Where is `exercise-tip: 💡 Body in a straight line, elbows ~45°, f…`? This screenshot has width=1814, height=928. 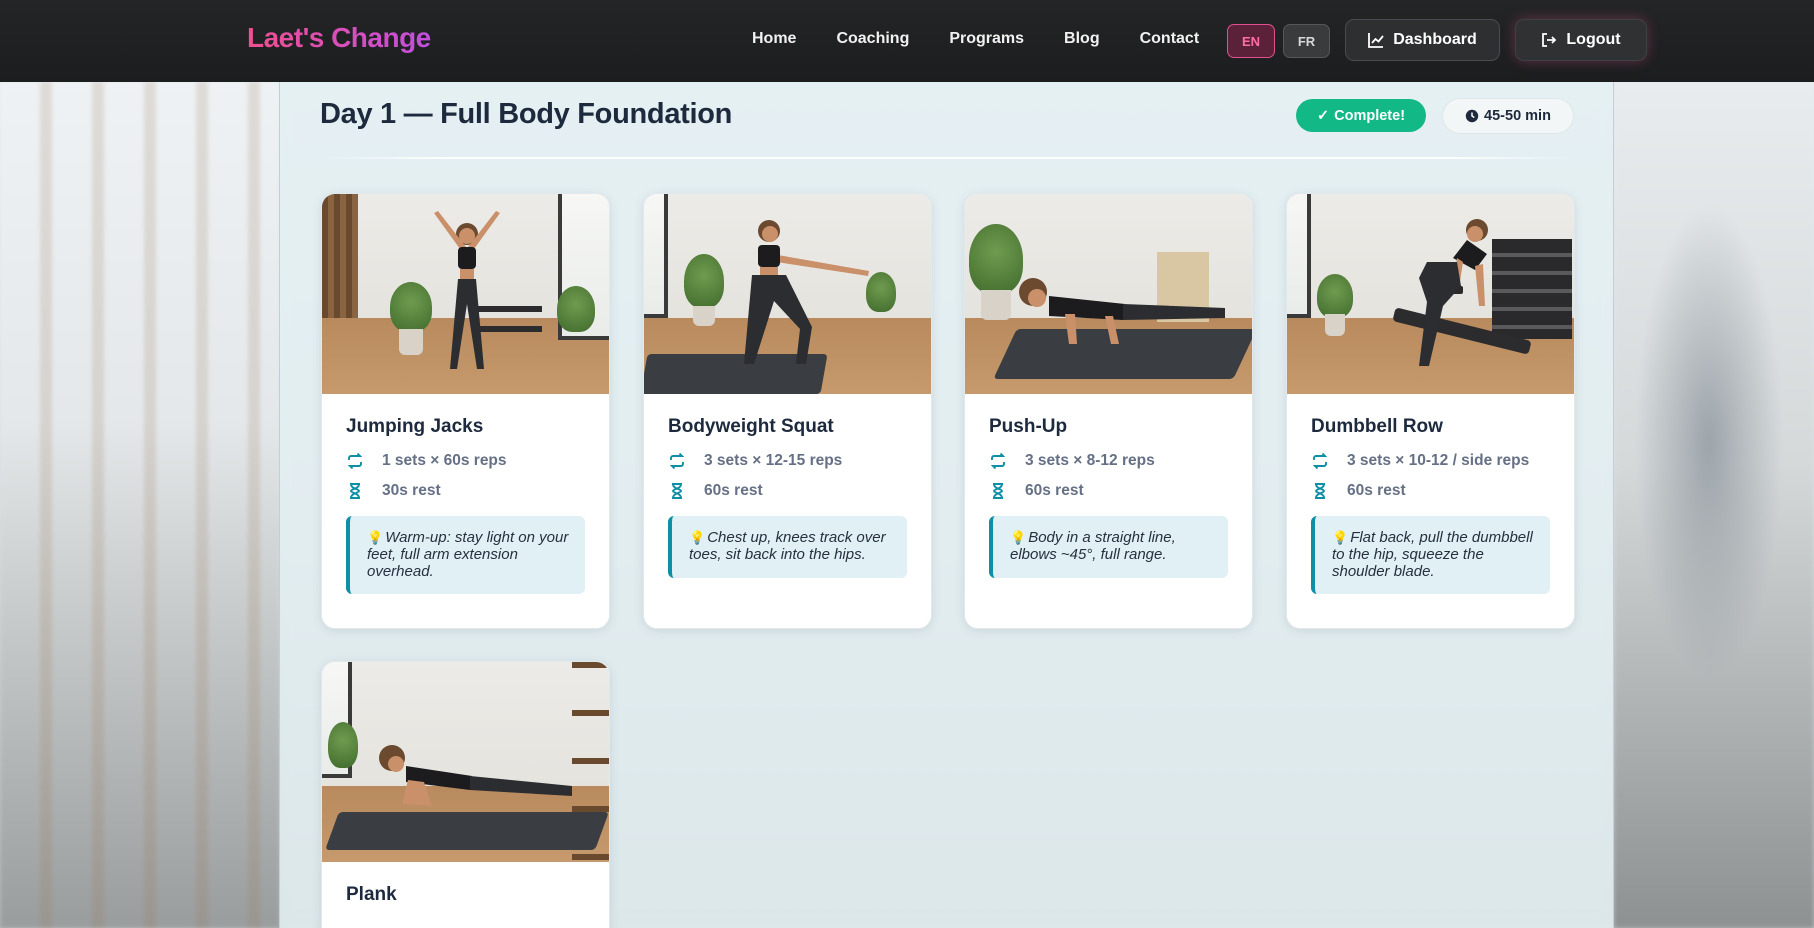 exercise-tip: 💡 Body in a straight line, elbows ~45°, f… is located at coordinates (1108, 547).